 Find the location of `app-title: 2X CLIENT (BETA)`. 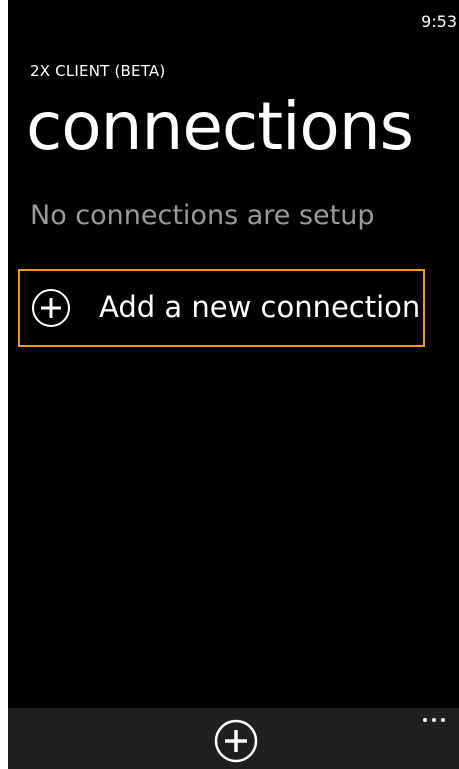

app-title: 2X CLIENT (BETA) is located at coordinates (98, 71).